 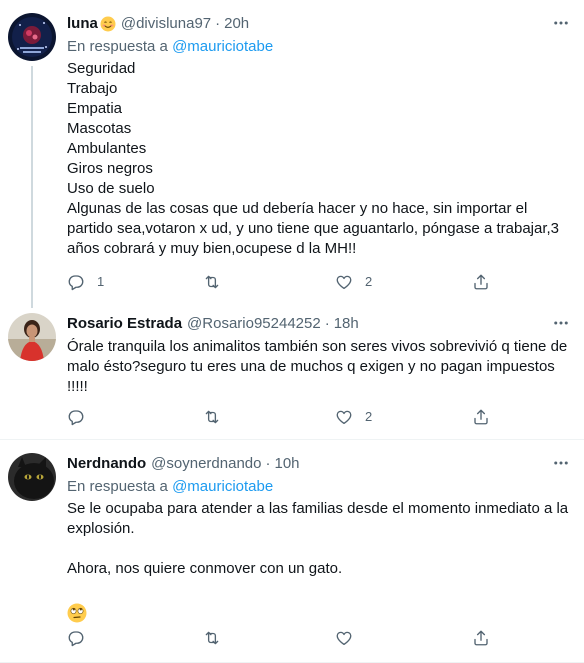 What do you see at coordinates (254, 324) in the screenshot?
I see `handle: @Rosario95244252` at bounding box center [254, 324].